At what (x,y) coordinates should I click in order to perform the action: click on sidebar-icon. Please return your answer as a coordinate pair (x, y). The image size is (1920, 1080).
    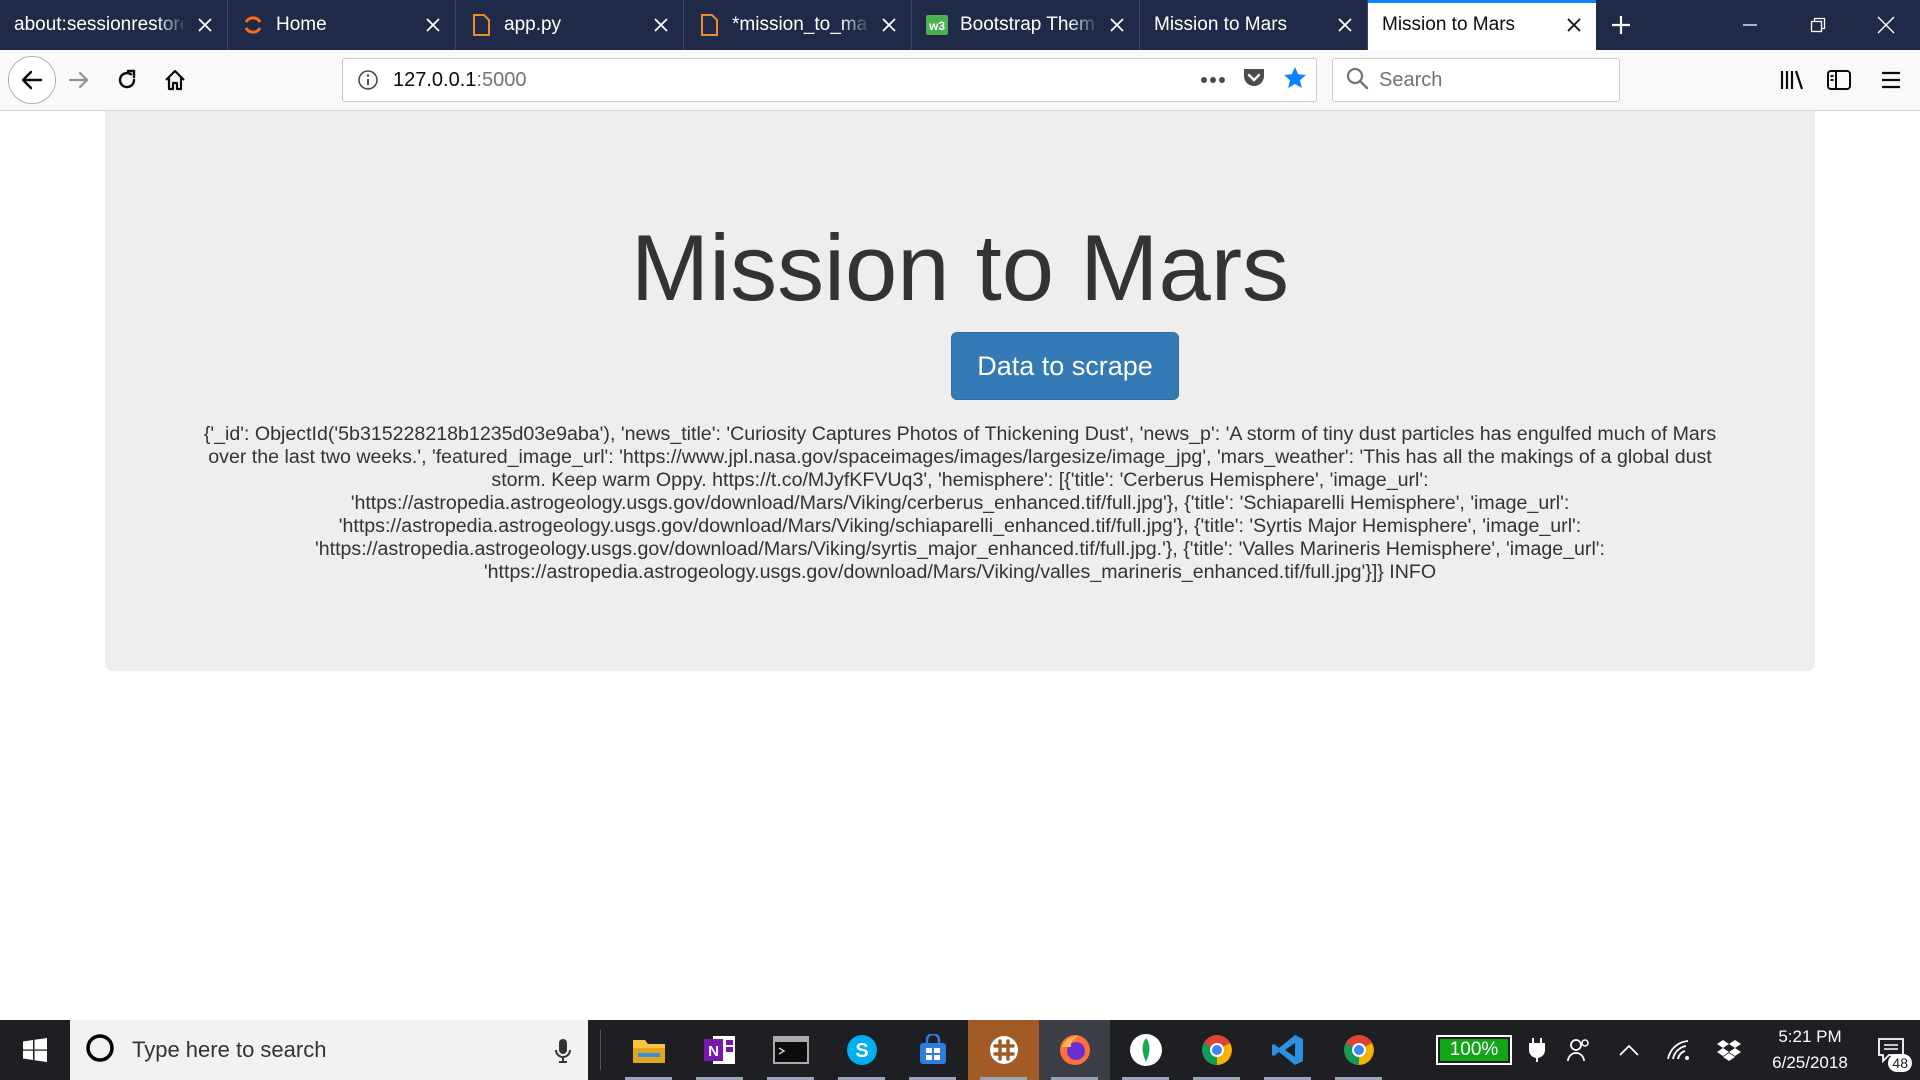
    Looking at the image, I should click on (1838, 80).